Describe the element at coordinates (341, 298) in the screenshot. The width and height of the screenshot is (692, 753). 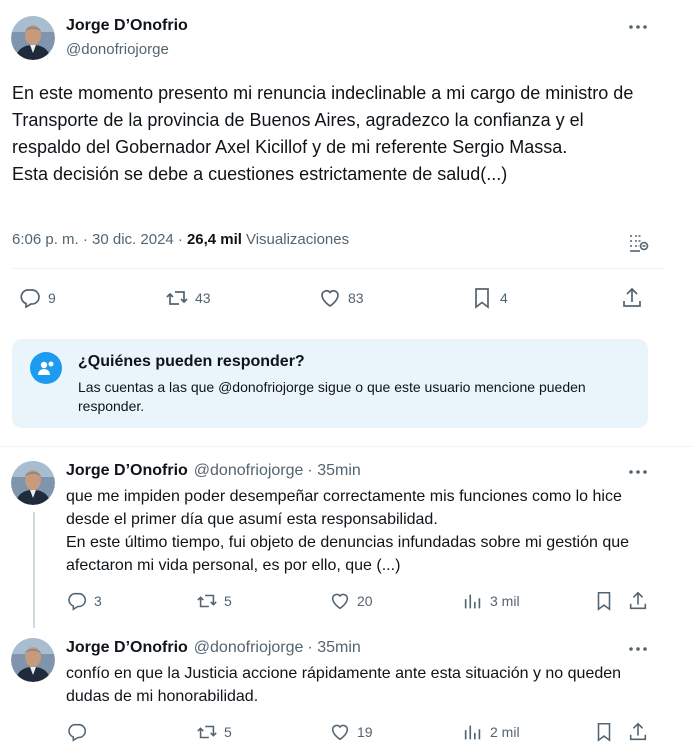
I see `like-button: 83` at that location.